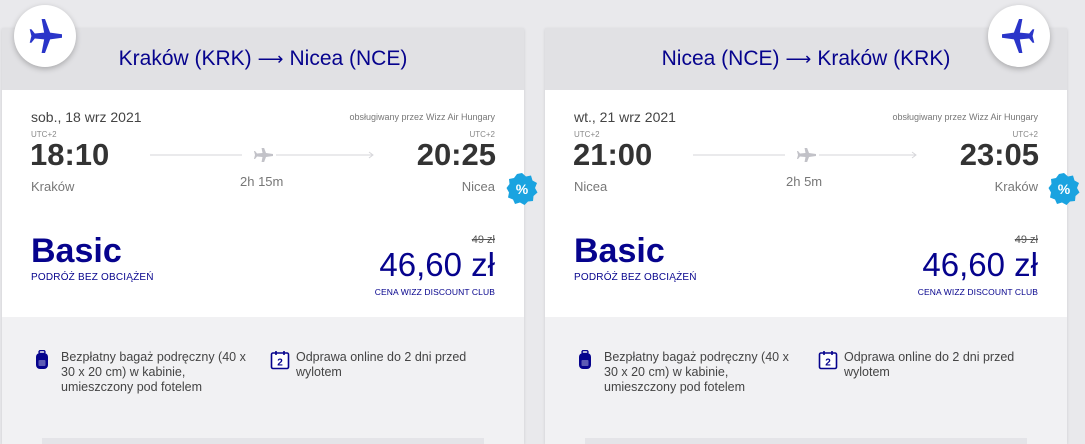 This screenshot has height=444, width=1085. Describe the element at coordinates (720, 58) in the screenshot. I see `route-origin: Nicea (NCE)` at that location.